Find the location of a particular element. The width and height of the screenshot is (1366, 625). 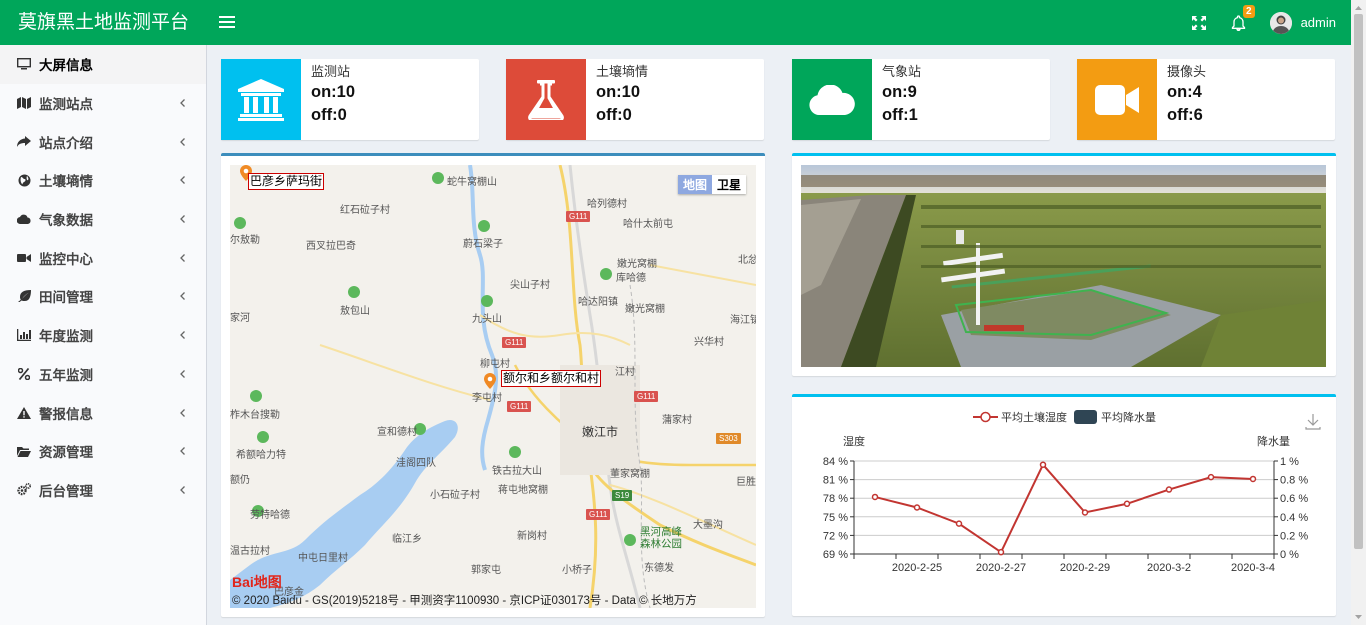

share-icon is located at coordinates (24, 142).